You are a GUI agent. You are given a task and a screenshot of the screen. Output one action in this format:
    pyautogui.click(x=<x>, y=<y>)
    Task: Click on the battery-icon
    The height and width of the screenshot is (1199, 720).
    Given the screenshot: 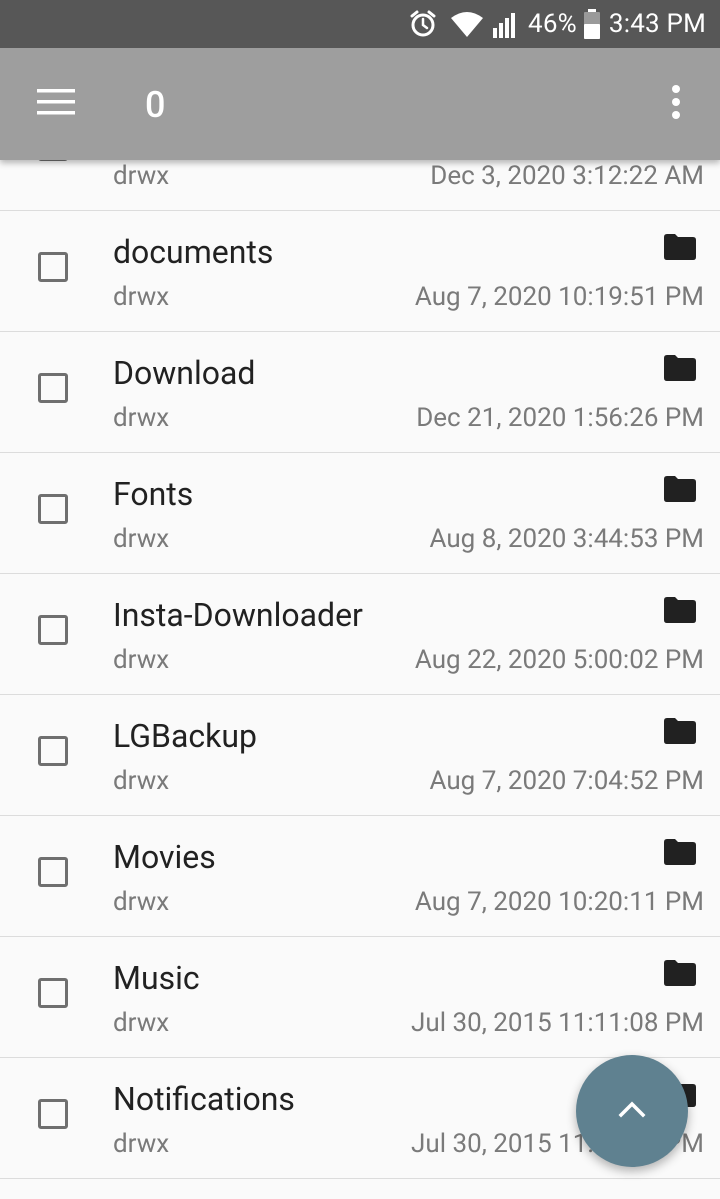 What is the action you would take?
    pyautogui.click(x=592, y=24)
    